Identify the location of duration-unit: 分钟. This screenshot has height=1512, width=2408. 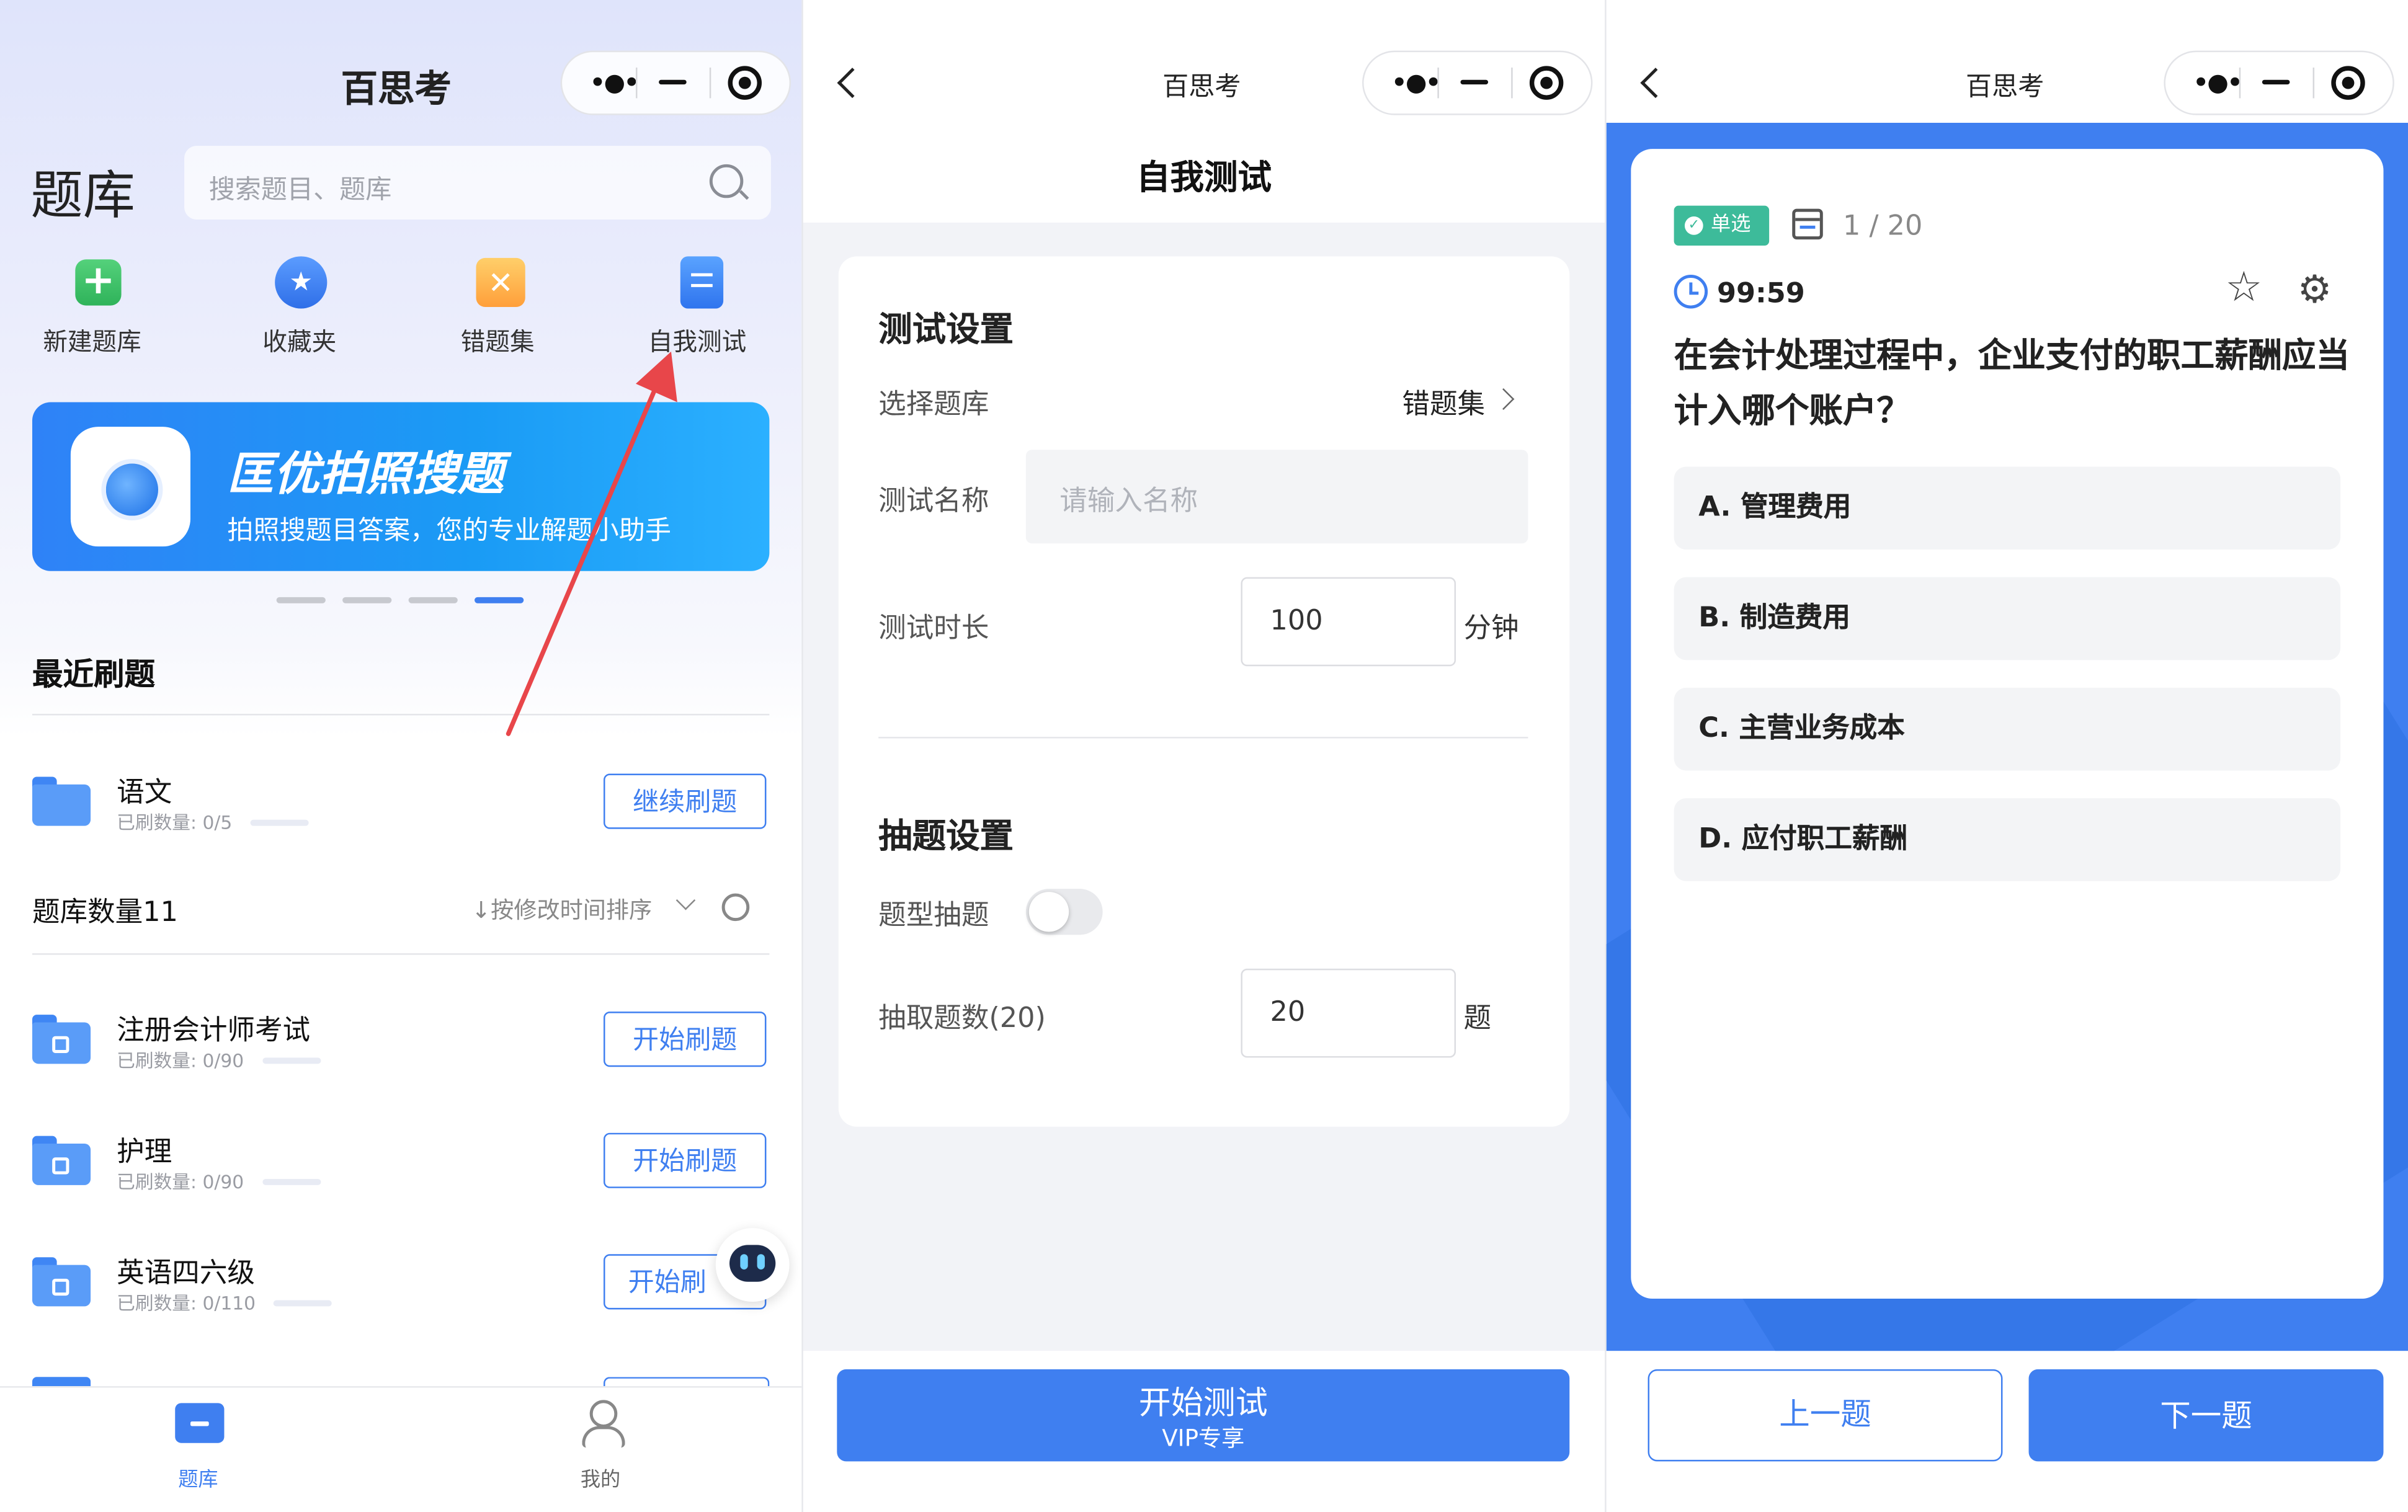
(1491, 628).